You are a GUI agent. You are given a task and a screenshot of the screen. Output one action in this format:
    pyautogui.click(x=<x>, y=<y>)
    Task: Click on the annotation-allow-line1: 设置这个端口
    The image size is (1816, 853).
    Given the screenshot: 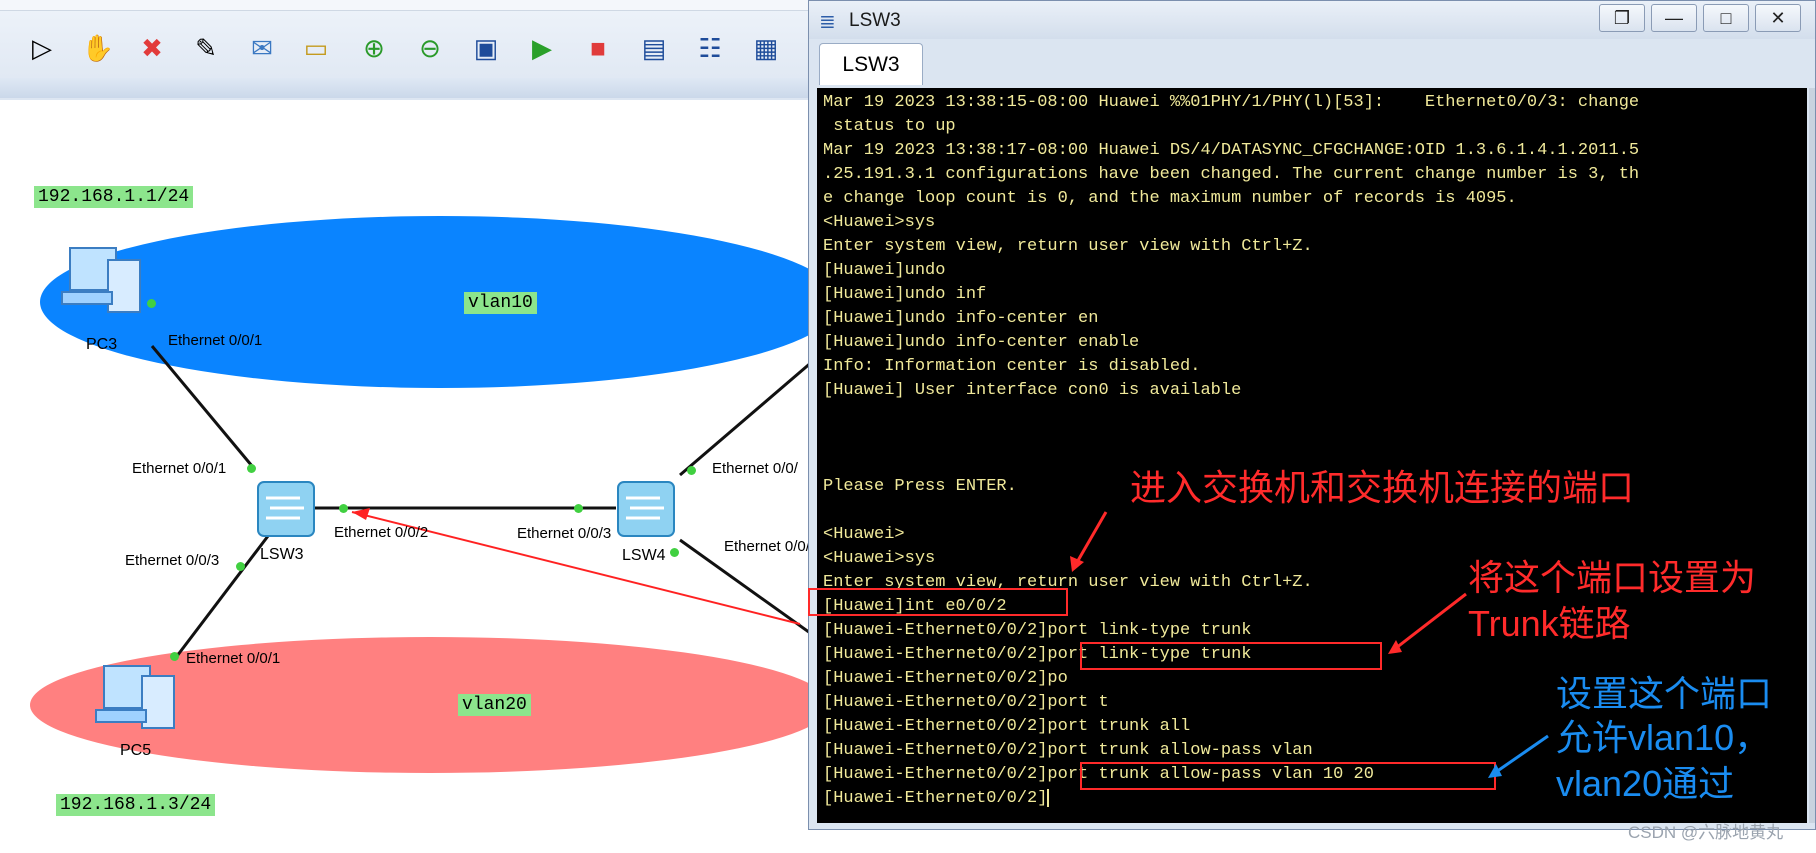 What is the action you would take?
    pyautogui.click(x=1664, y=693)
    